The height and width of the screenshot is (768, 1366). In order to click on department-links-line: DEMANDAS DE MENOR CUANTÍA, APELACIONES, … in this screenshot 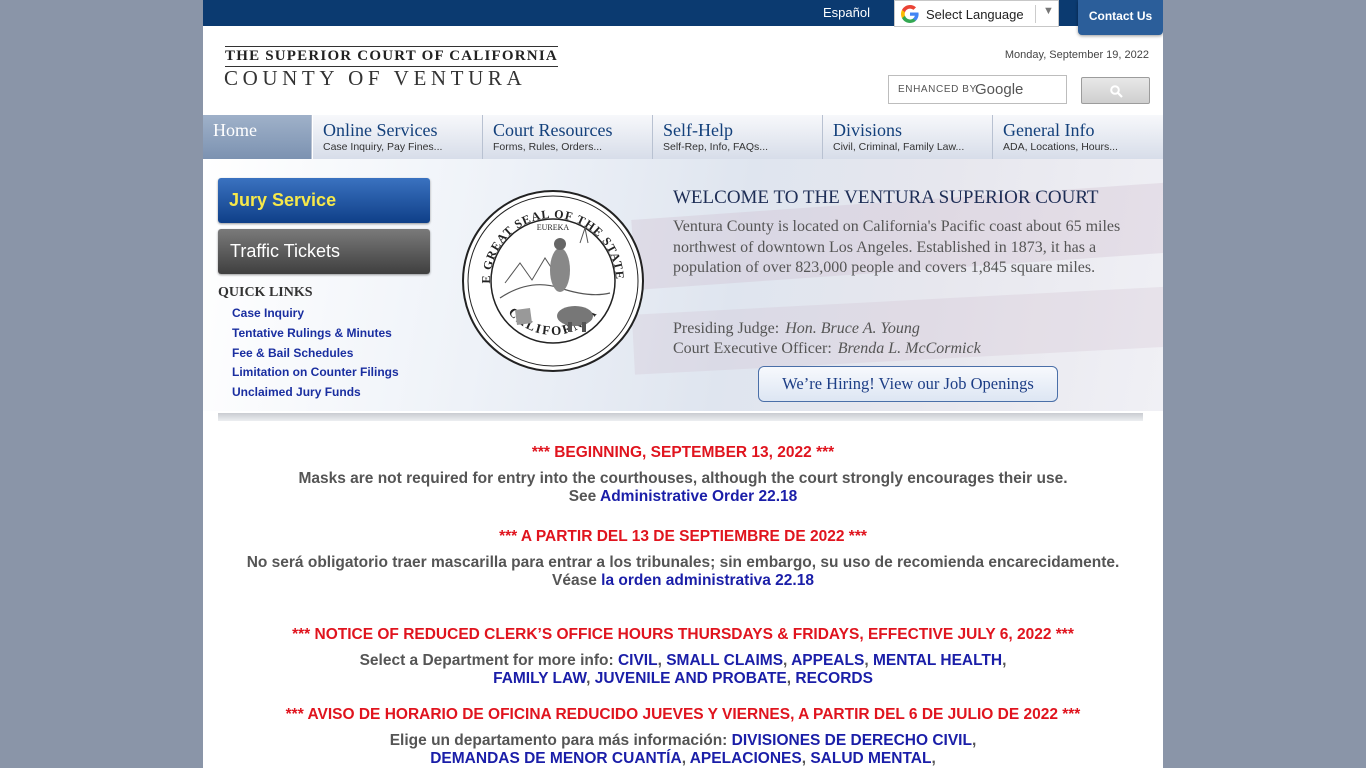, I will do `click(683, 758)`.